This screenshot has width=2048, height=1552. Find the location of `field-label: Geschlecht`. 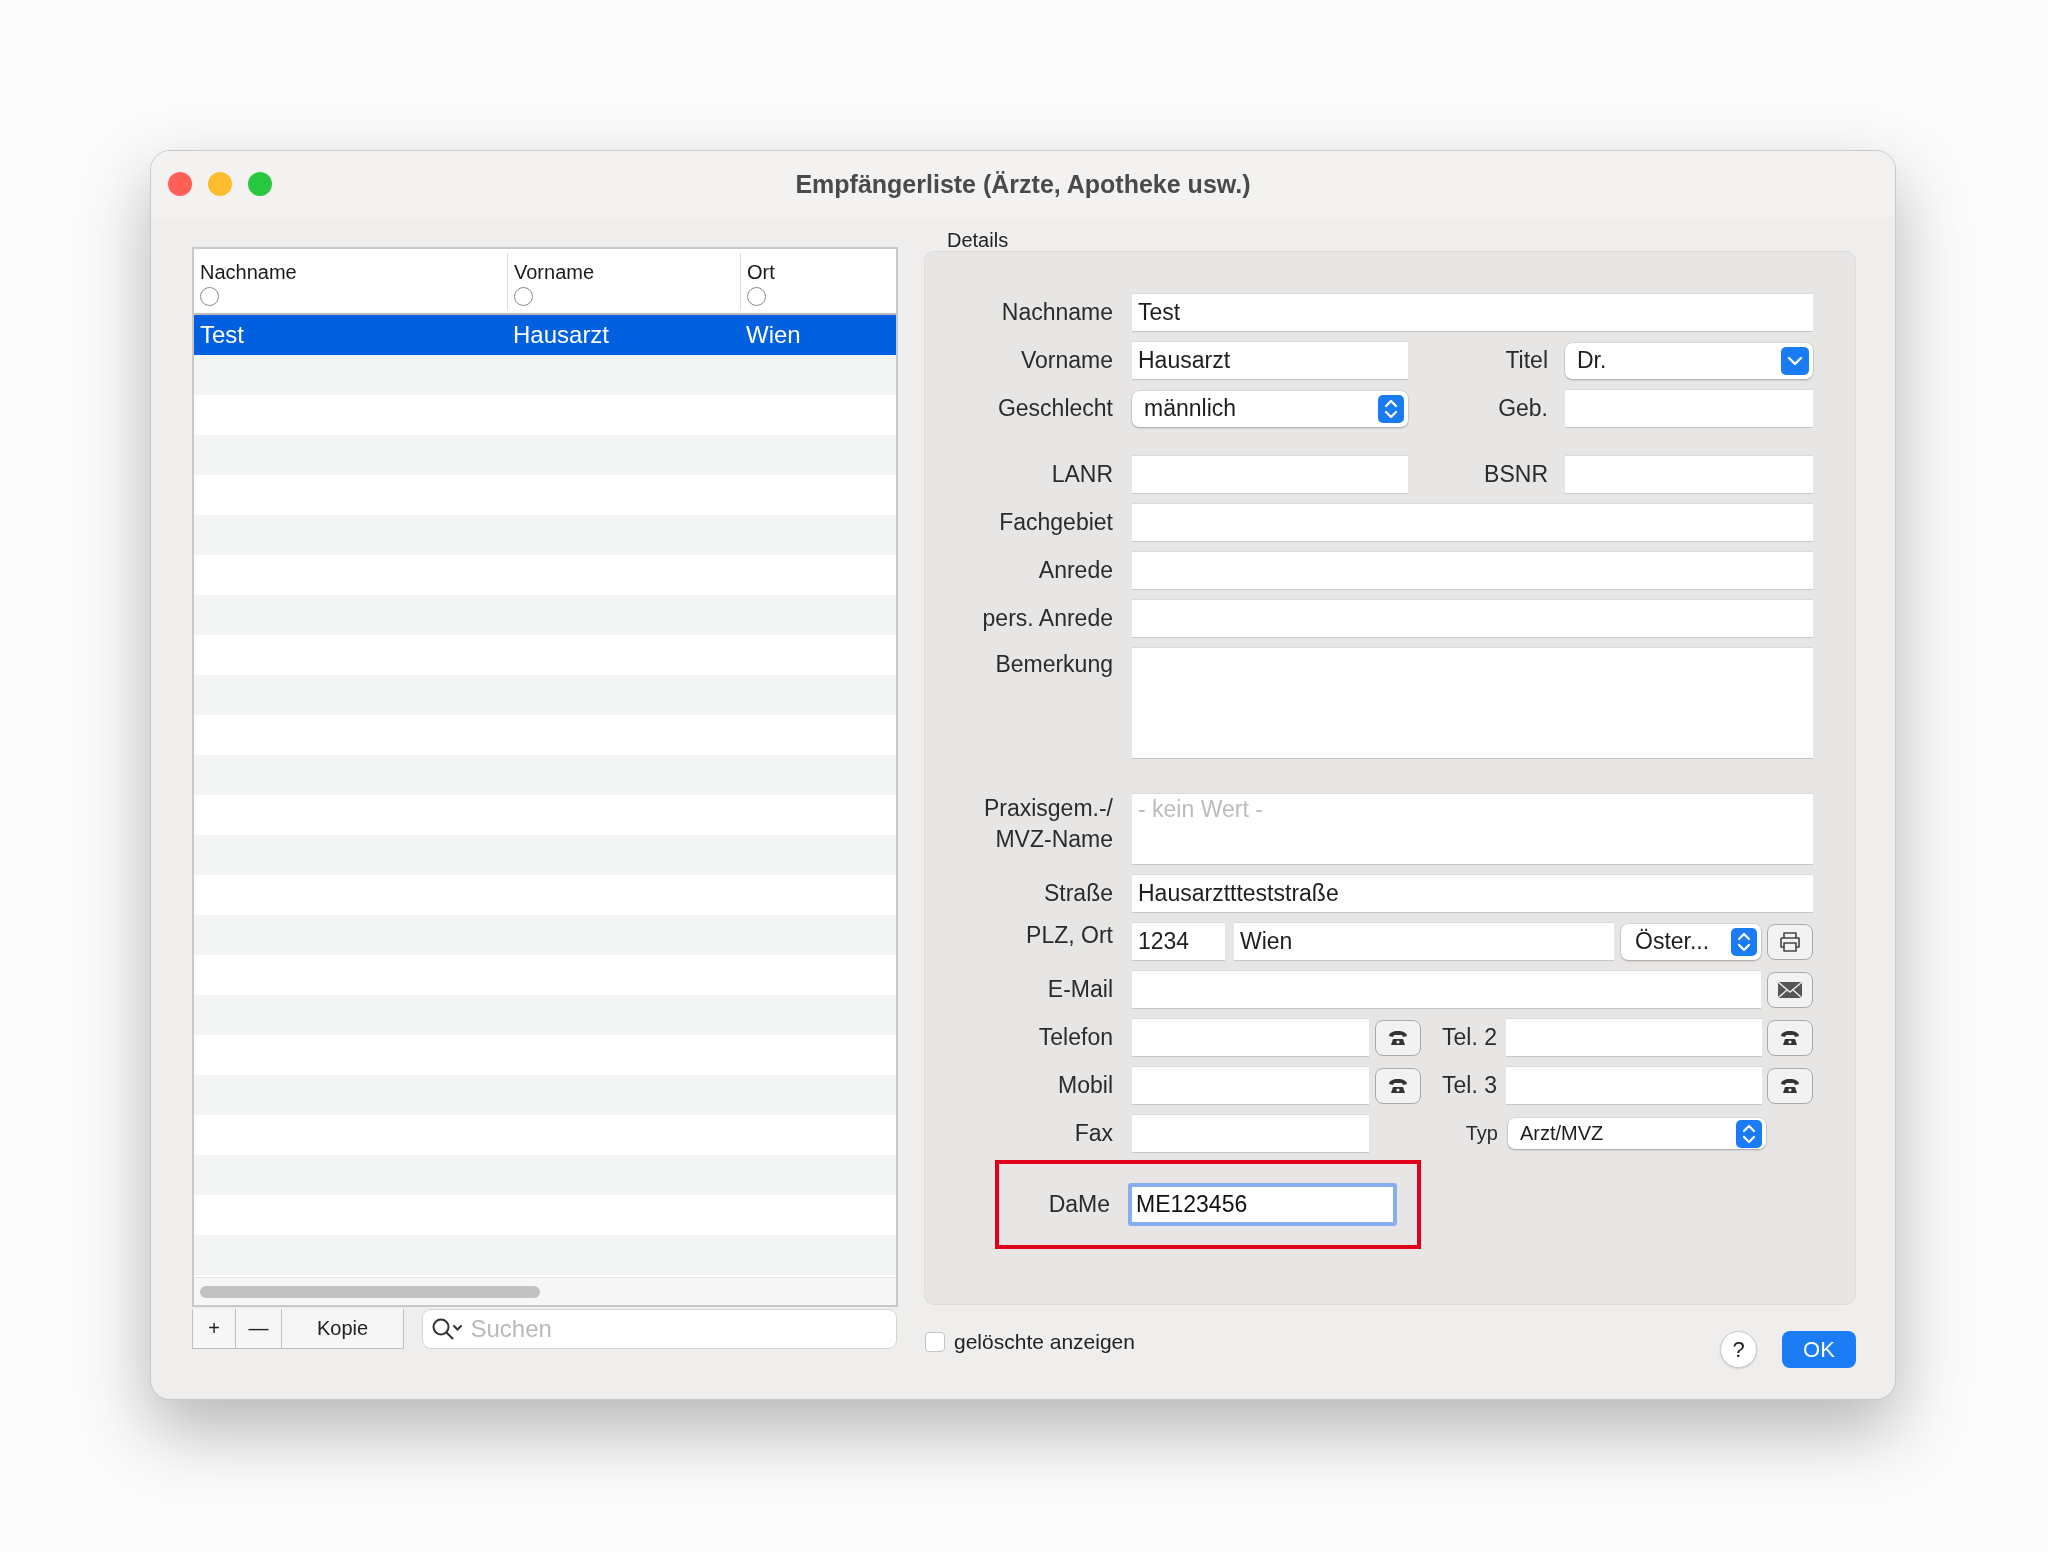

field-label: Geschlecht is located at coordinates (1054, 408).